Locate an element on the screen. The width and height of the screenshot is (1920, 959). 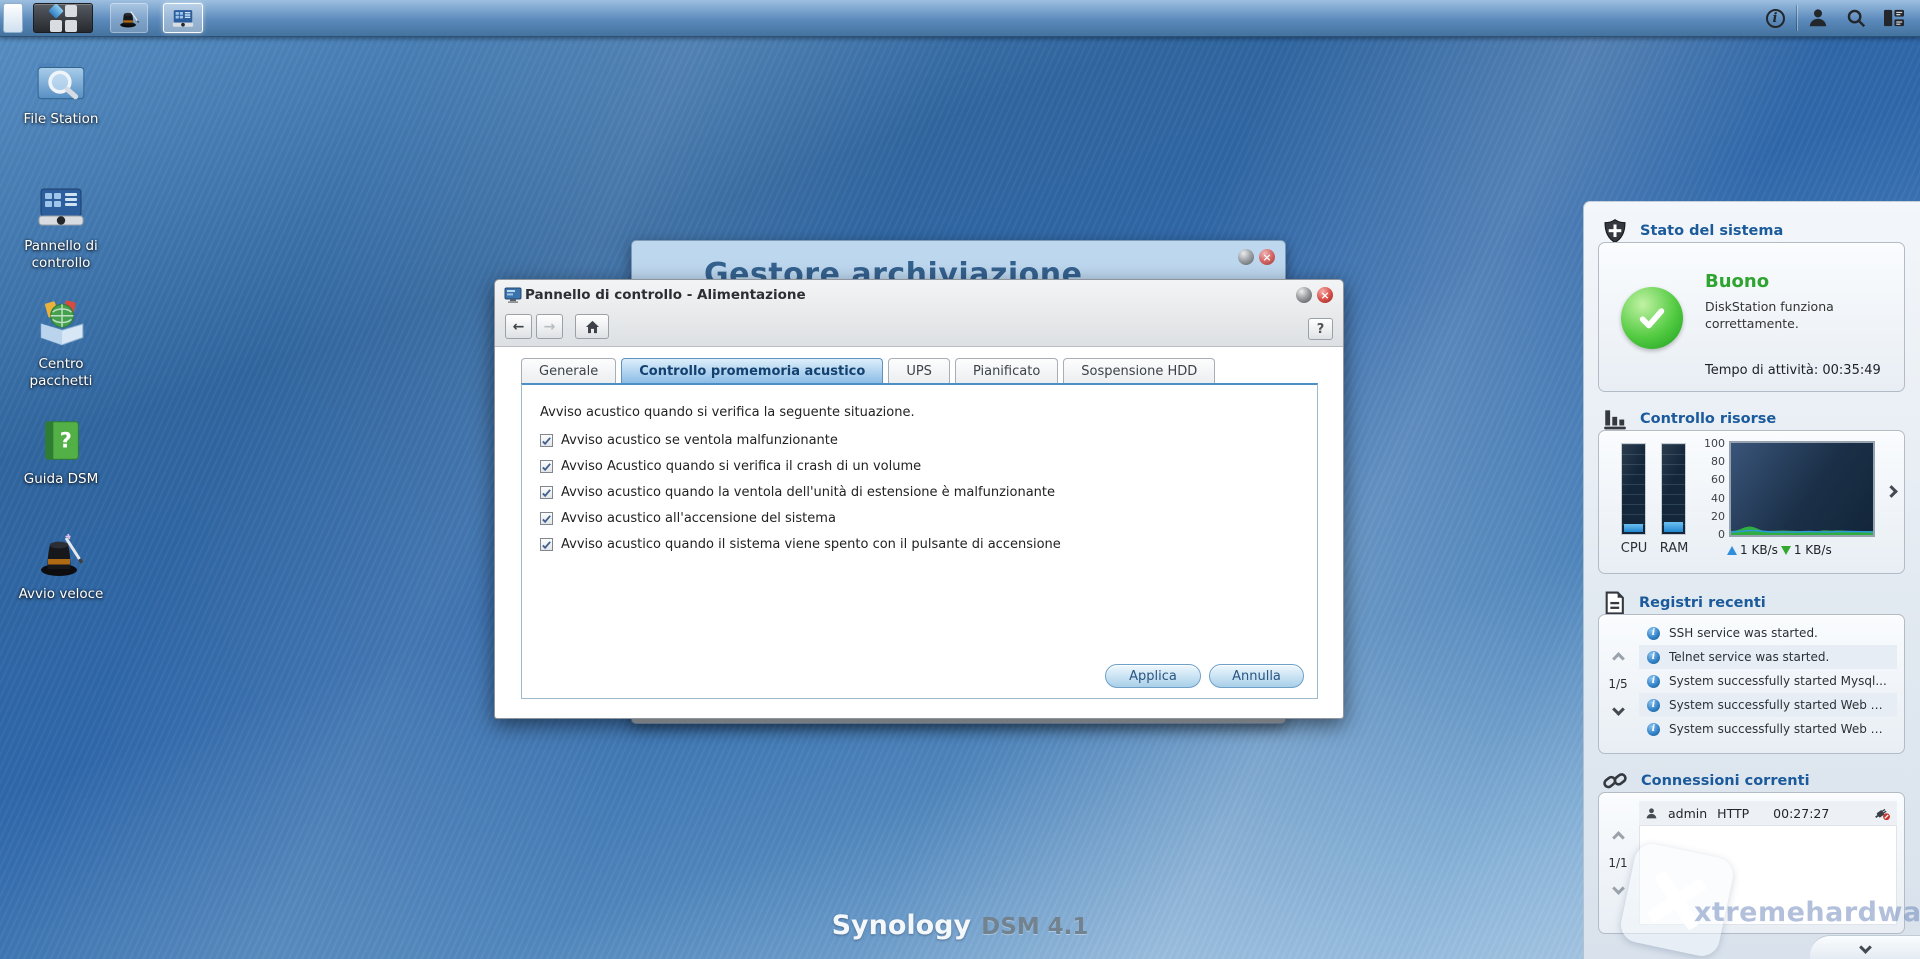
show-desktop-button is located at coordinates (13, 18).